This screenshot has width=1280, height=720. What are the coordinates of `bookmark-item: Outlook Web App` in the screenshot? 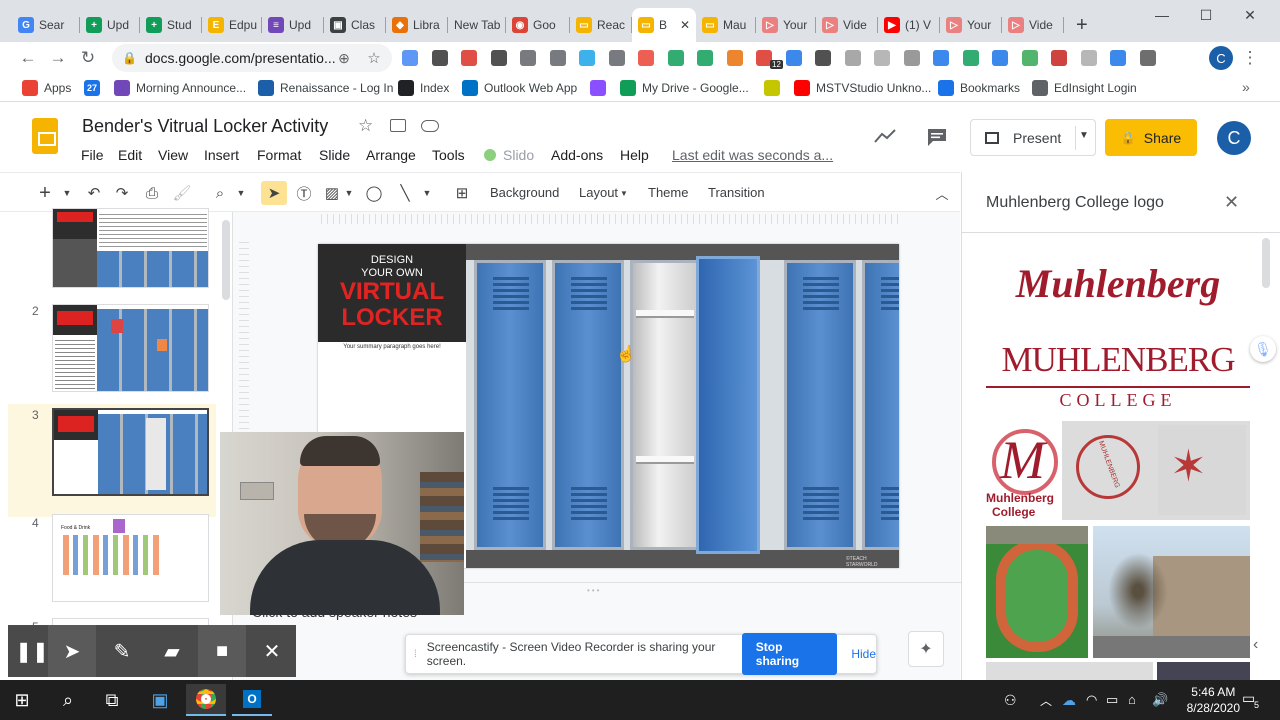 It's located at (519, 88).